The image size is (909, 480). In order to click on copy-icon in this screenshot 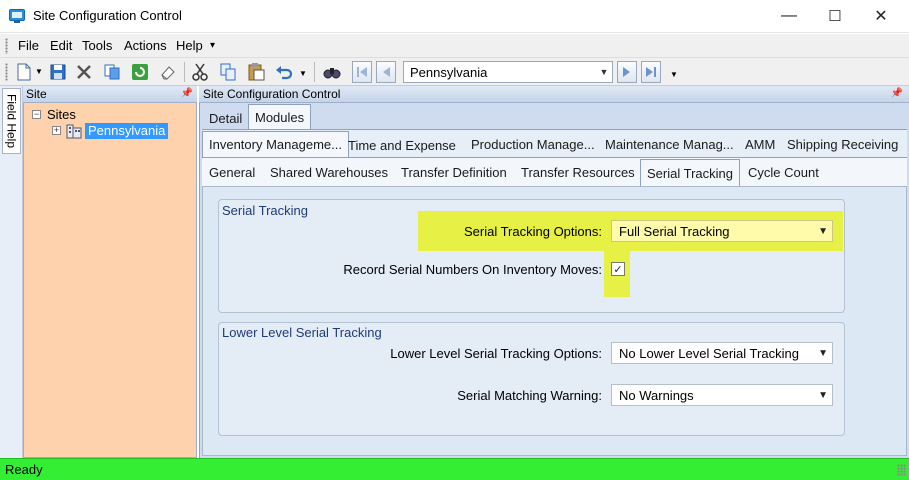, I will do `click(112, 72)`.